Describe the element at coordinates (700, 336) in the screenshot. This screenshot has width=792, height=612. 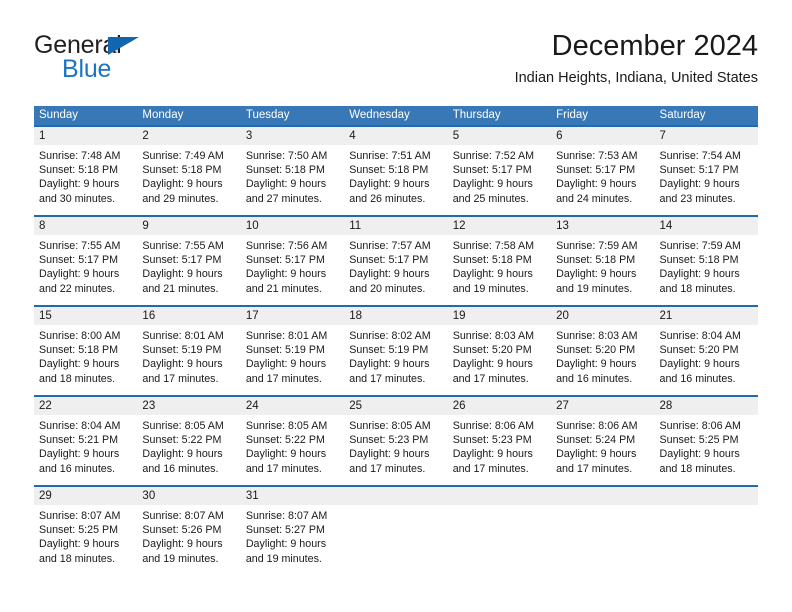
I see `sunrise-text: Sunrise: 8:04 AM` at that location.